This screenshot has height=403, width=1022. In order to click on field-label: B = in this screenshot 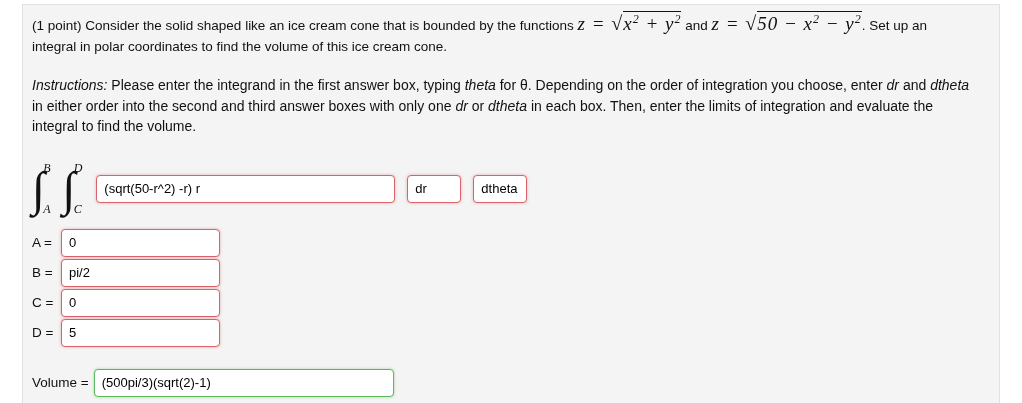, I will do `click(43, 272)`.